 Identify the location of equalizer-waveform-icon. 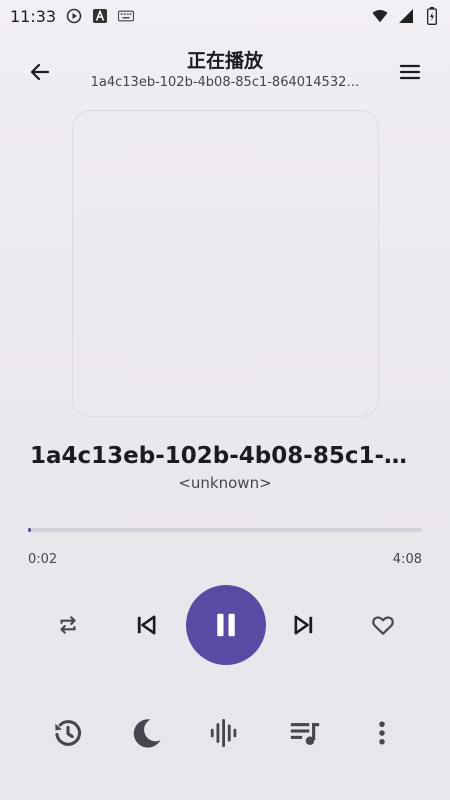
(223, 733).